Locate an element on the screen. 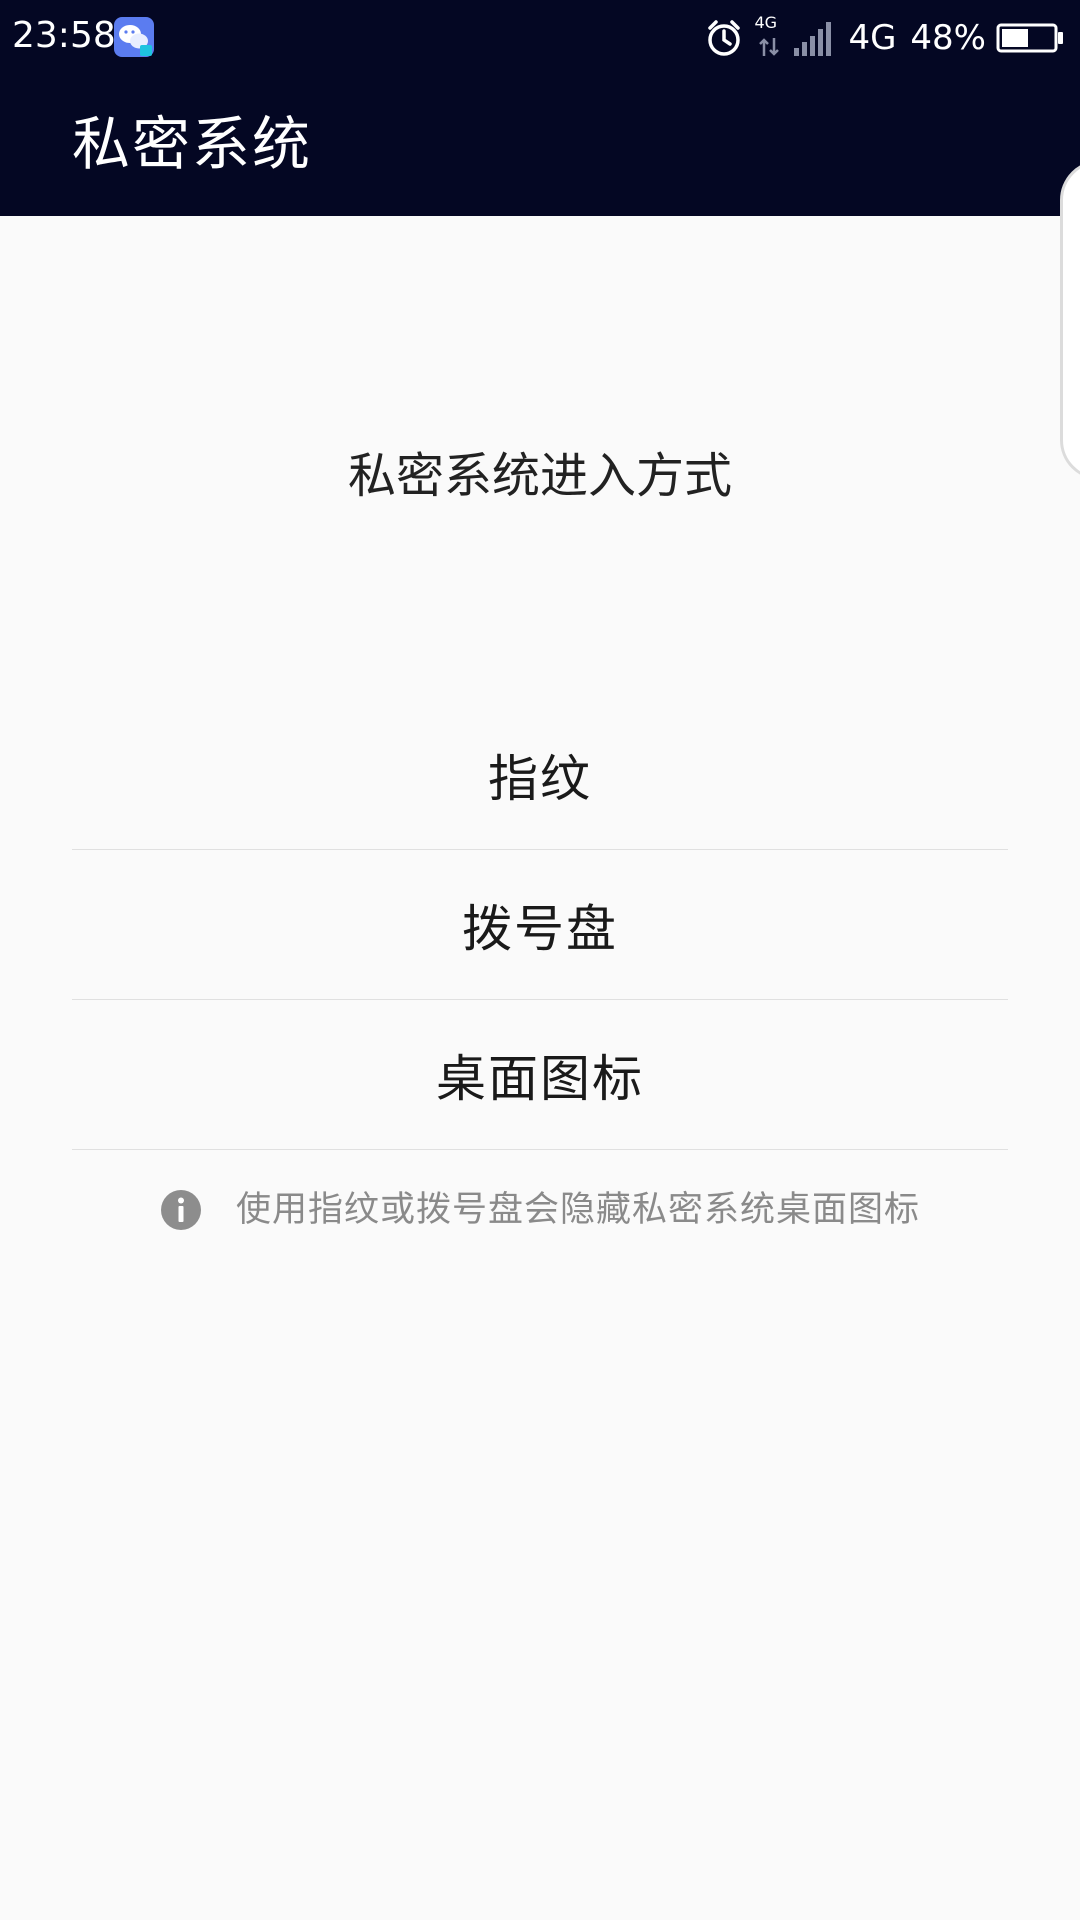  top-bar: 23:58 4G 4G 48% 私密系统 is located at coordinates (540, 108).